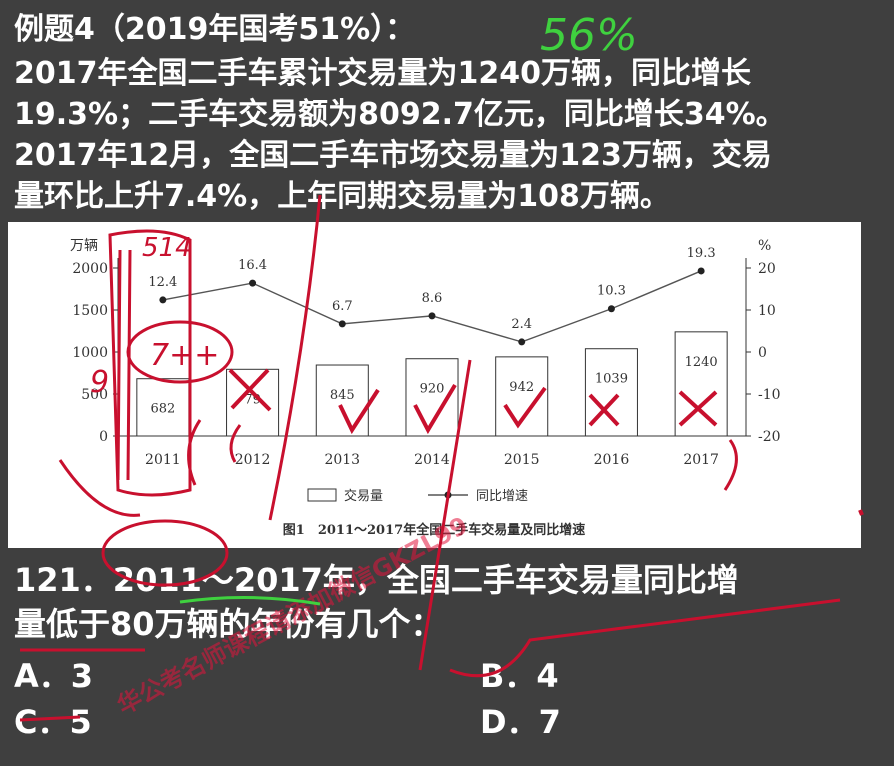 The height and width of the screenshot is (766, 894). Describe the element at coordinates (519, 676) in the screenshot. I see `option-b: B．4` at that location.